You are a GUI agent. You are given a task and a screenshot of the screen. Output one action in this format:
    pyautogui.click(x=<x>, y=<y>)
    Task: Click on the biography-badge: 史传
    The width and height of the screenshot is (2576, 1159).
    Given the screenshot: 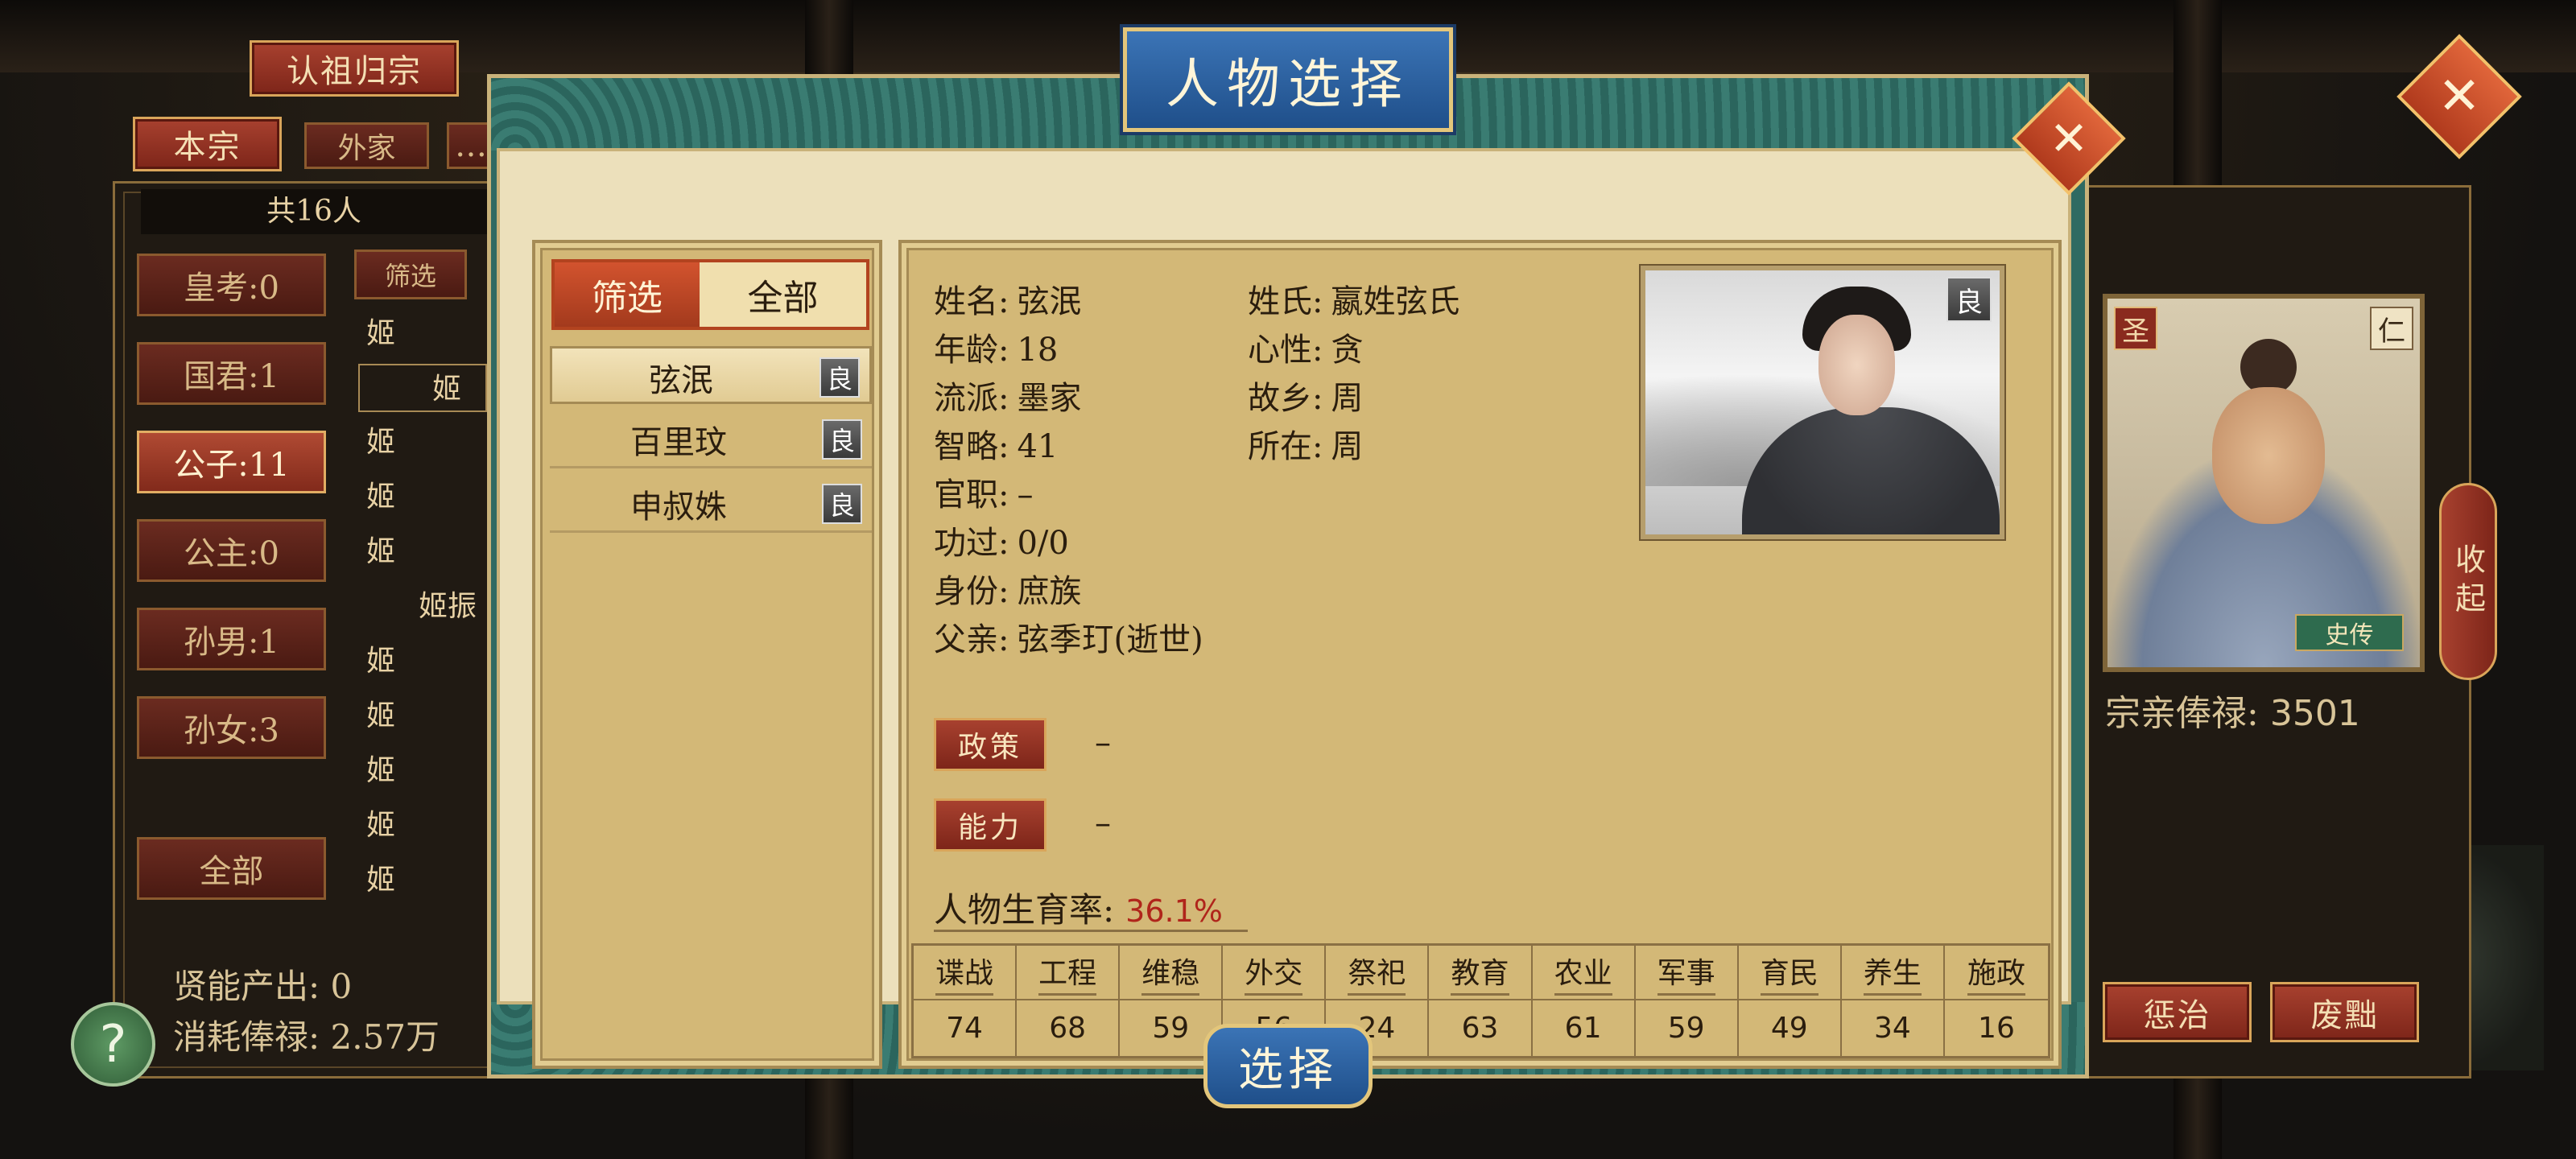 What is the action you would take?
    pyautogui.click(x=2349, y=632)
    